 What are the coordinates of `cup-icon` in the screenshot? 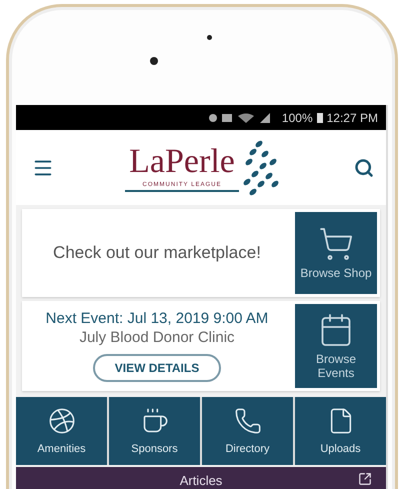 It's located at (154, 421).